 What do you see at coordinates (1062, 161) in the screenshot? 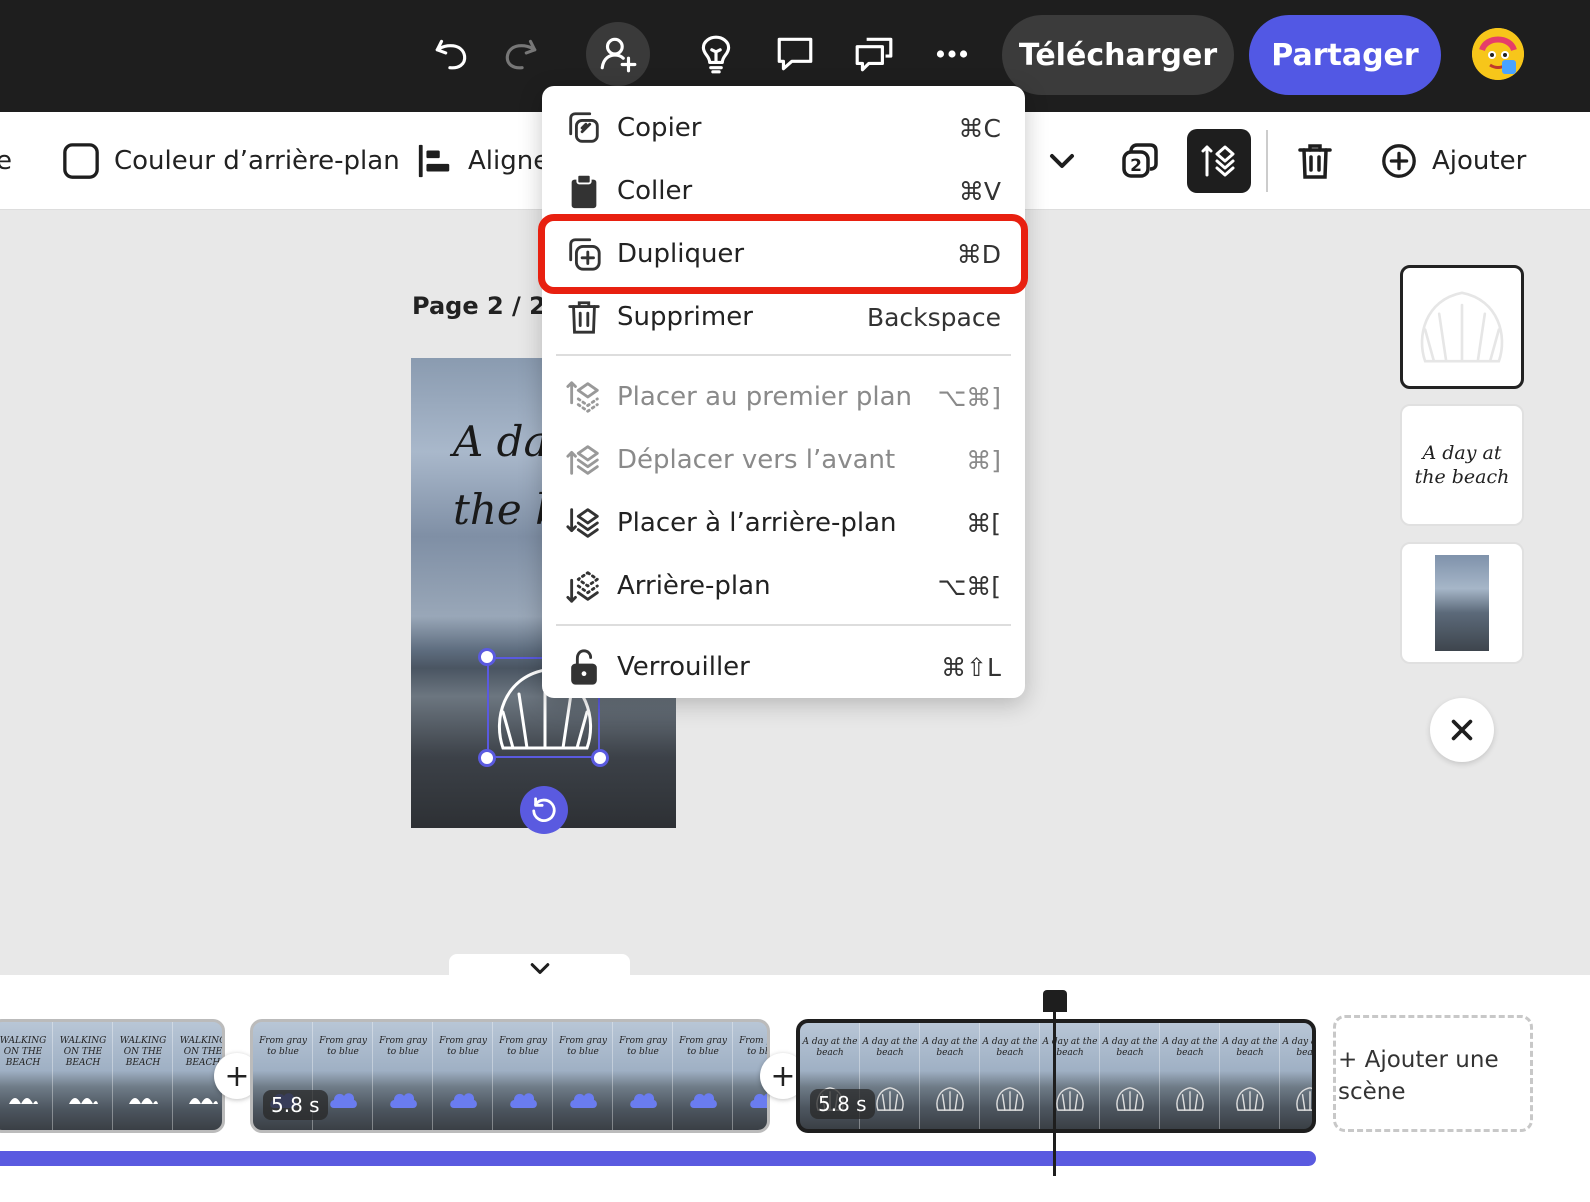
I see `chevron-down-icon` at bounding box center [1062, 161].